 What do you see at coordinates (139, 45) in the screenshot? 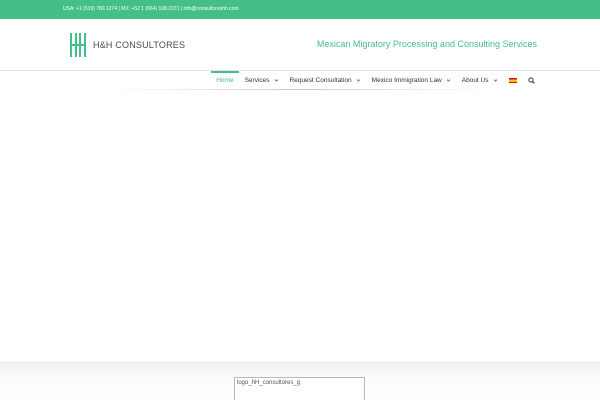
I see `logo-text: H&H CONSULTORES` at bounding box center [139, 45].